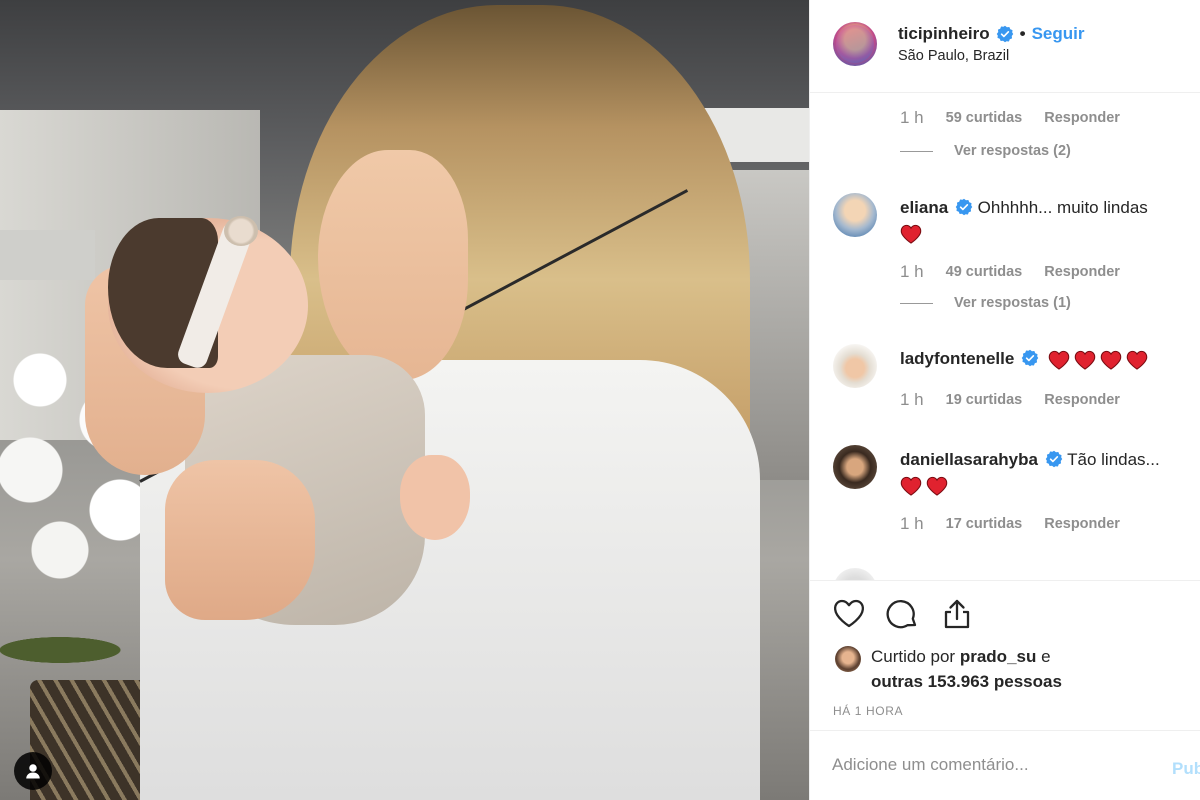 The height and width of the screenshot is (800, 1200). I want to click on photo-headband-flower, so click(241, 231).